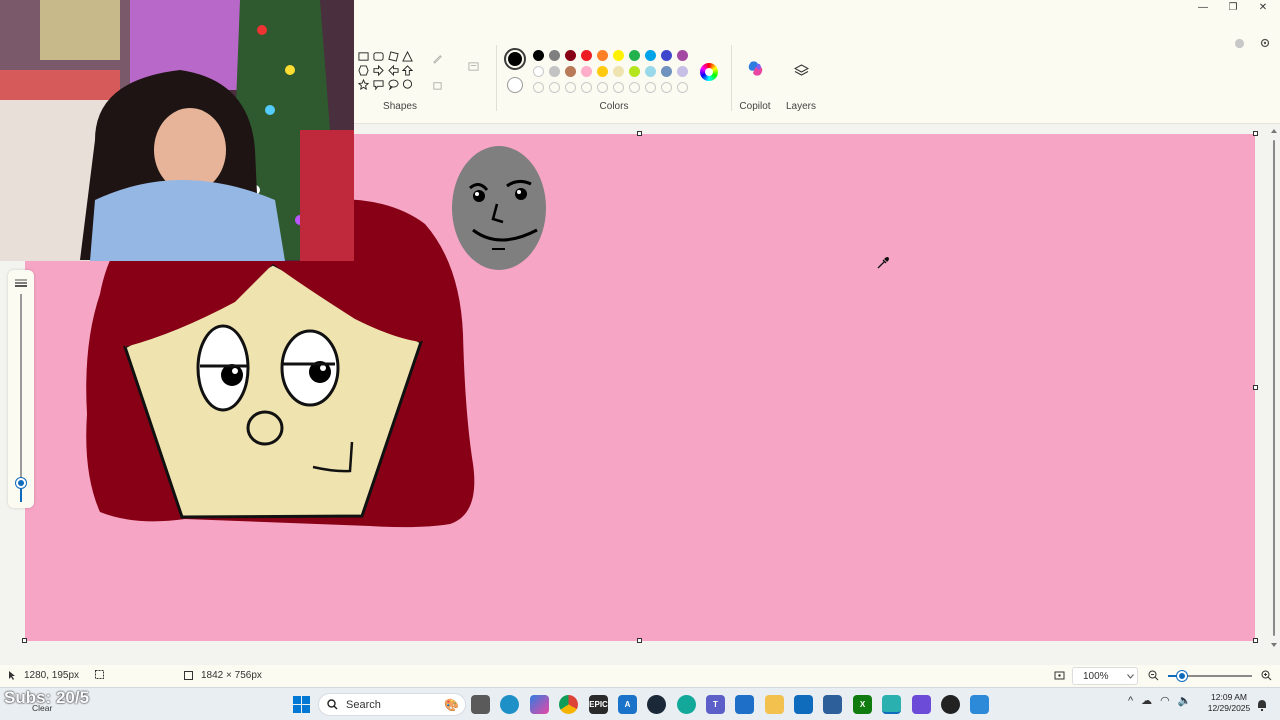 The width and height of the screenshot is (1280, 720). I want to click on hexagon-shape-icon, so click(363, 70).